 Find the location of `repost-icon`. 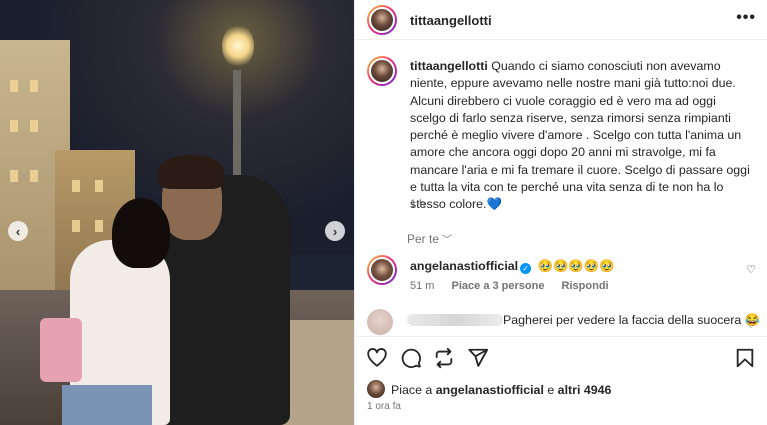

repost-icon is located at coordinates (444, 358).